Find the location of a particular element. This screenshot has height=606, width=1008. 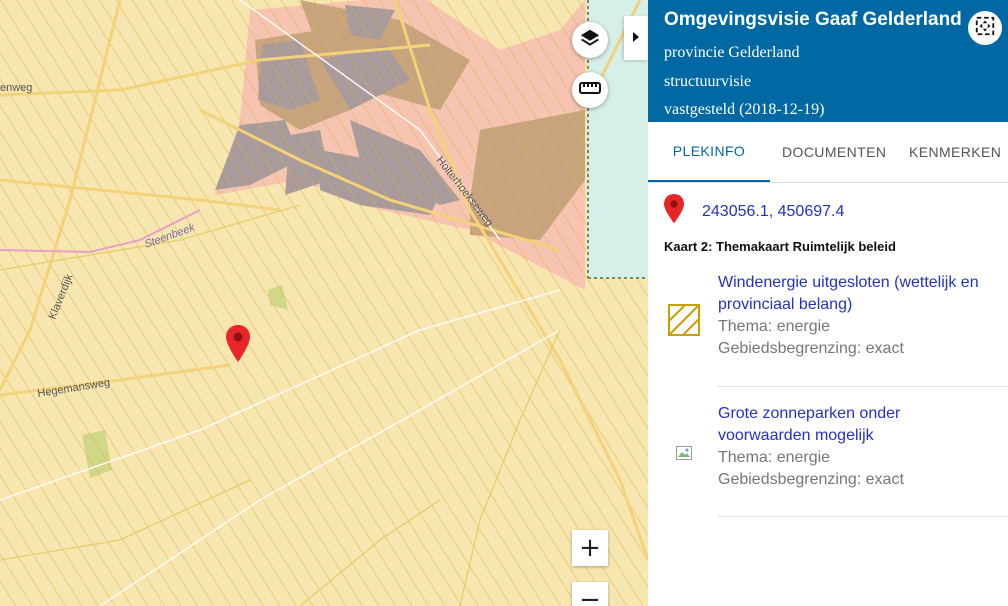

panel-tabs: PLEKINFO DOCUMENTEN KENMERKEN is located at coordinates (828, 152).